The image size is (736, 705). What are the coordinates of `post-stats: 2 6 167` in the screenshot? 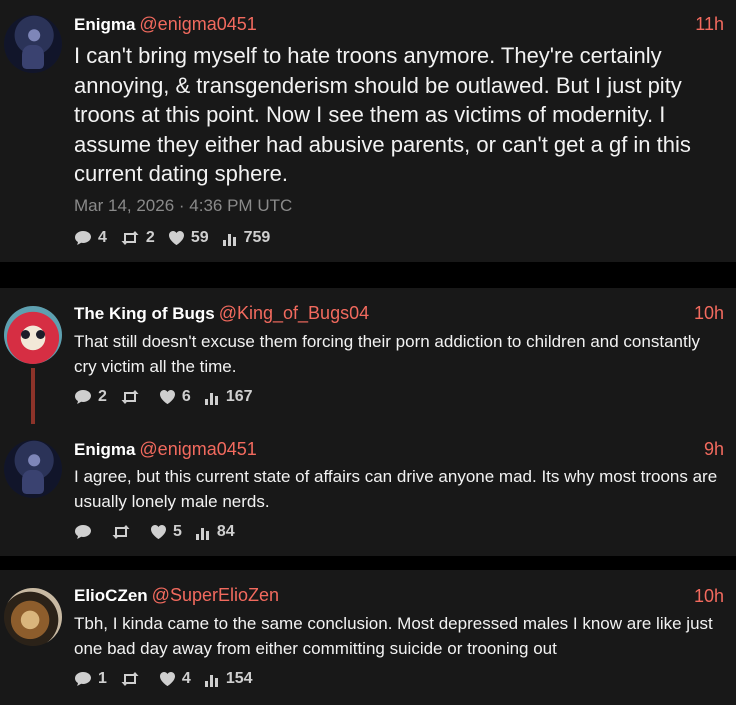 It's located at (170, 397).